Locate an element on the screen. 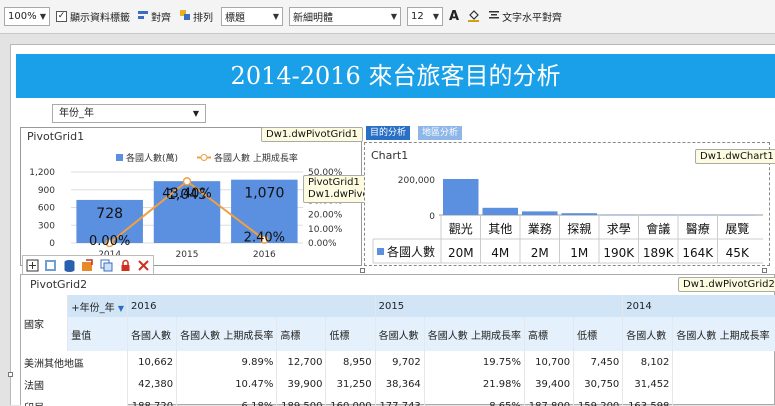  year-filter-label: 年份_年 is located at coordinates (76, 113).